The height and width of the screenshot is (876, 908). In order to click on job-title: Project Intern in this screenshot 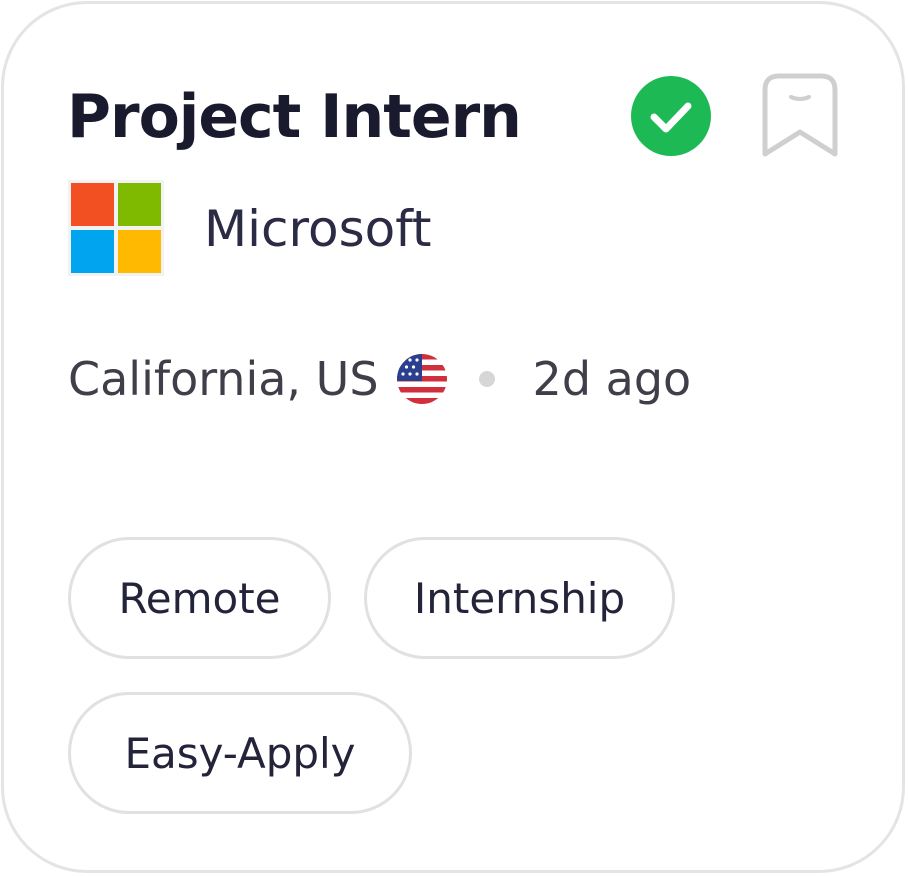, I will do `click(294, 117)`.